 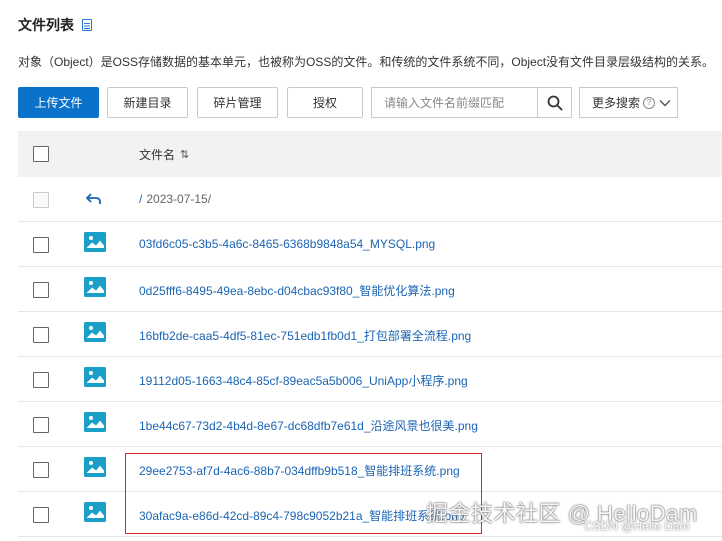 I want to click on column-header-label: 文件名, so click(x=157, y=155).